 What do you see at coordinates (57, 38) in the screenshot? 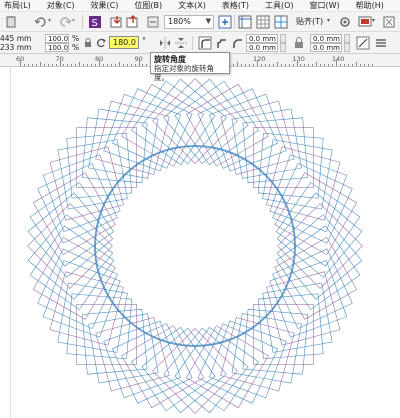
I see `scale-x-input: 100.0` at bounding box center [57, 38].